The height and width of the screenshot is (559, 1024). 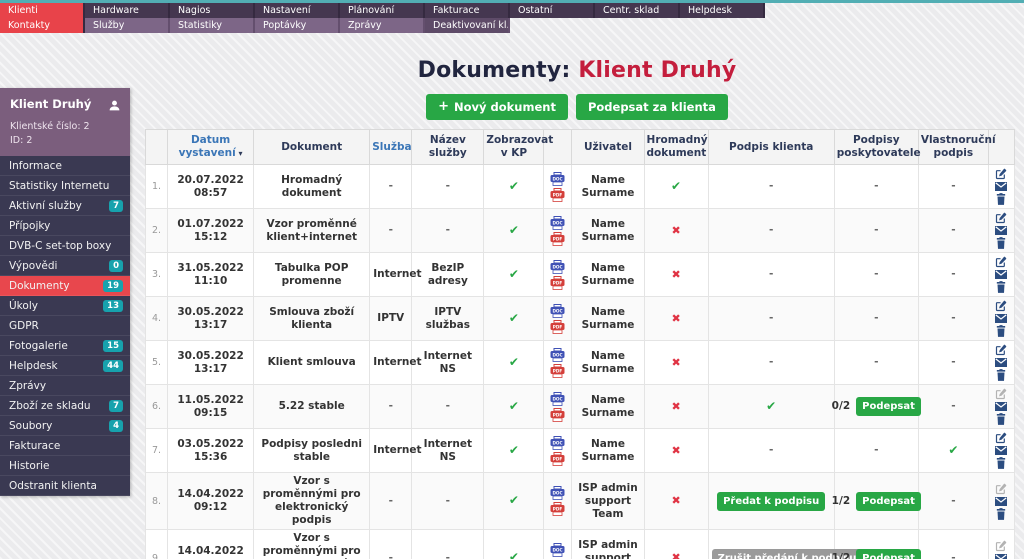 What do you see at coordinates (382, 10) in the screenshot?
I see `nav-item-planovani: Plánování` at bounding box center [382, 10].